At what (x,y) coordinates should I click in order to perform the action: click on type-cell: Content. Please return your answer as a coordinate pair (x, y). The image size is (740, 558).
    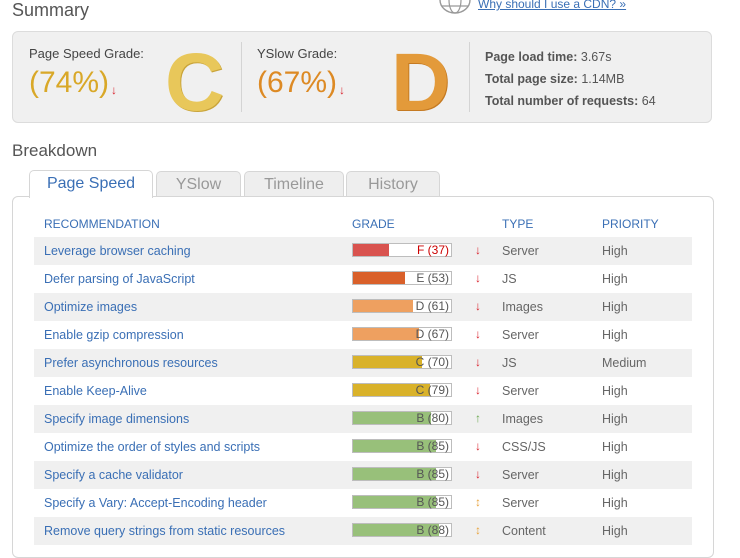
    Looking at the image, I should click on (524, 531).